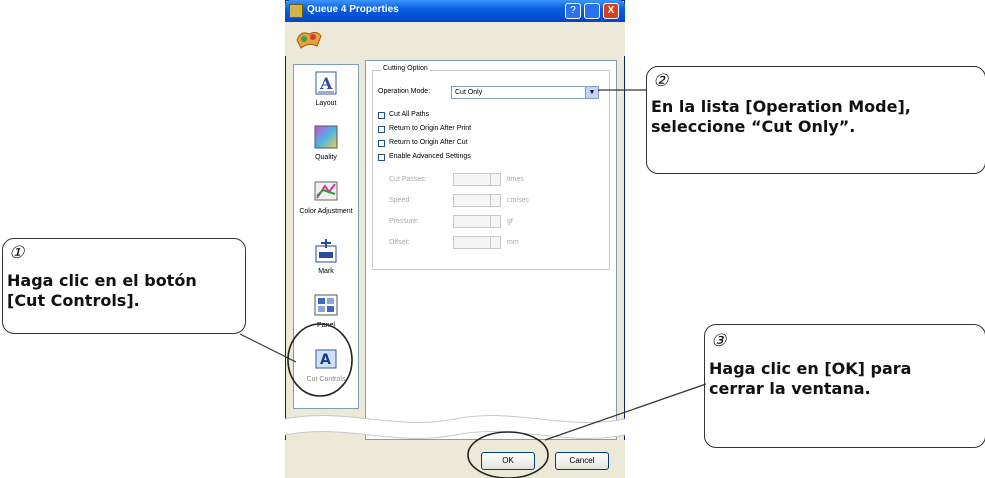  Describe the element at coordinates (405, 68) in the screenshot. I see `group-title: Cutting Option` at that location.